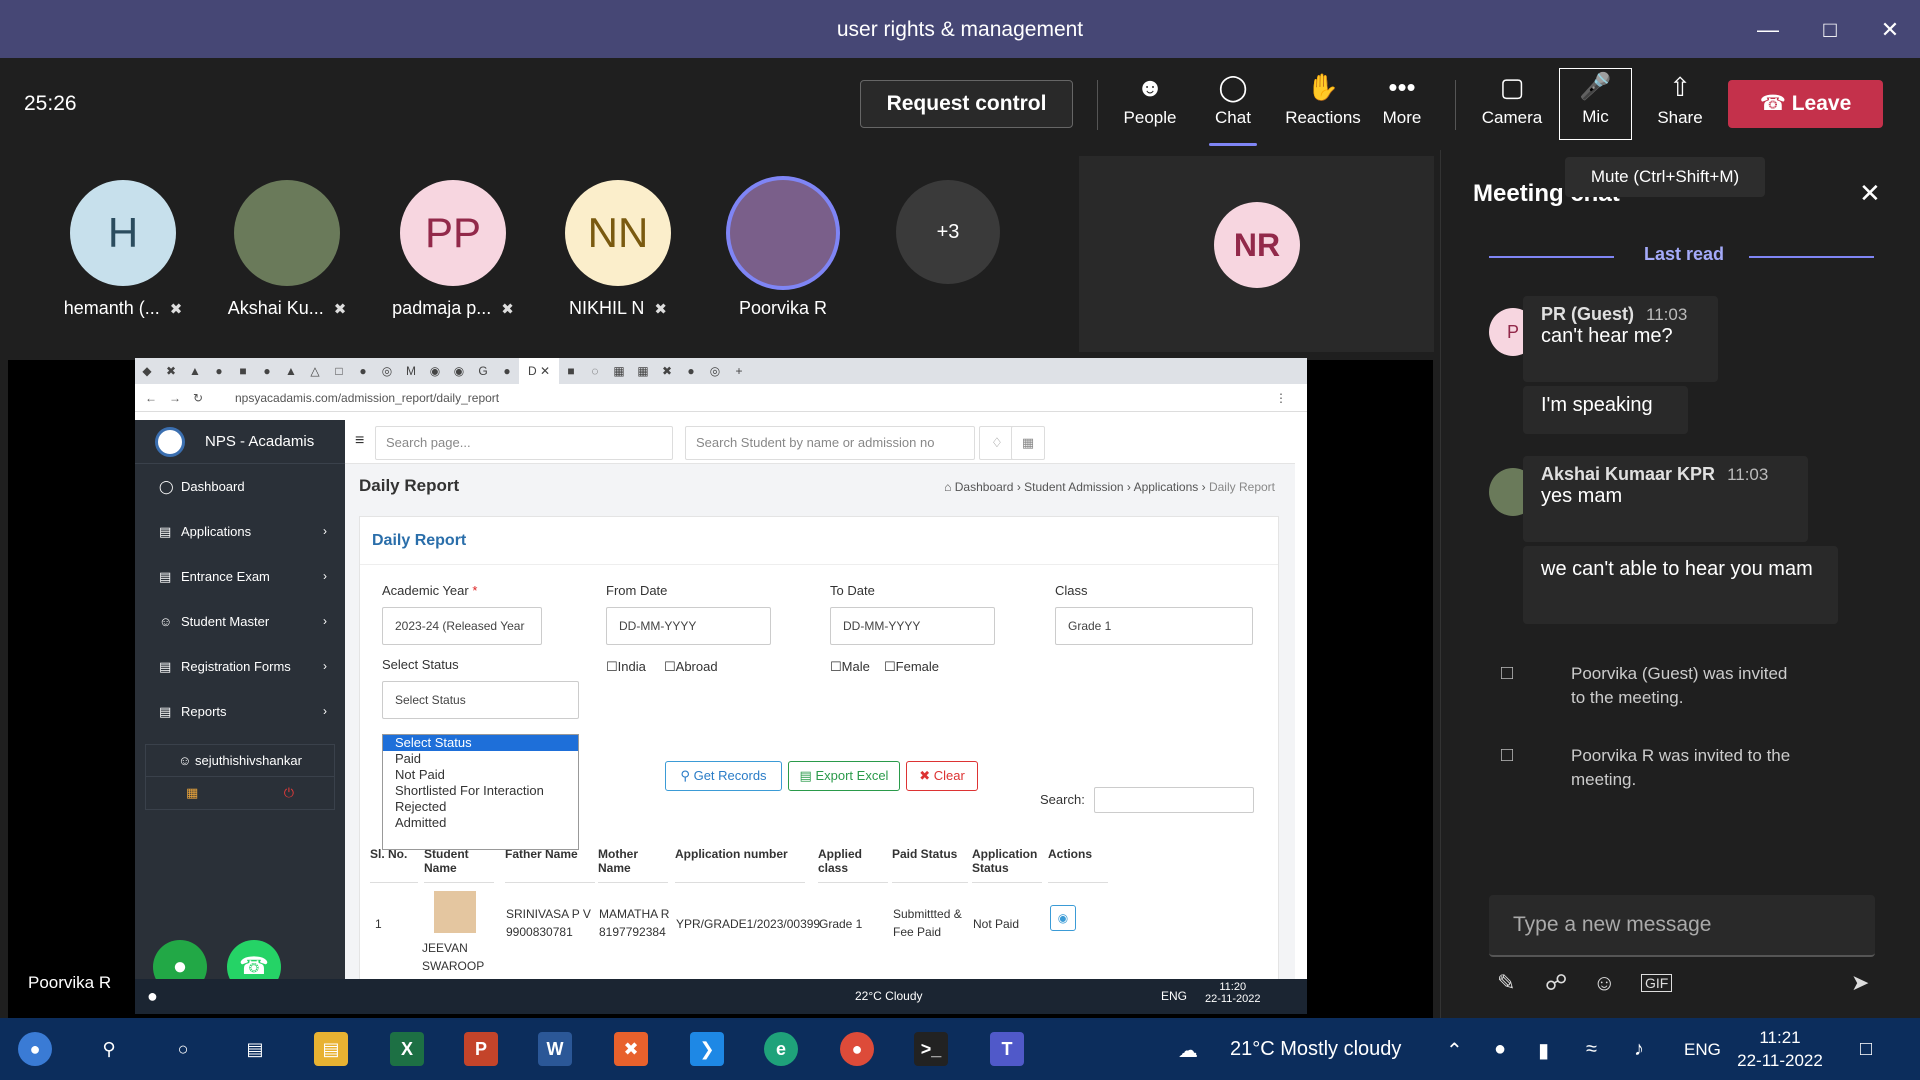  What do you see at coordinates (931, 1049) in the screenshot?
I see `terminal-icon: >_` at bounding box center [931, 1049].